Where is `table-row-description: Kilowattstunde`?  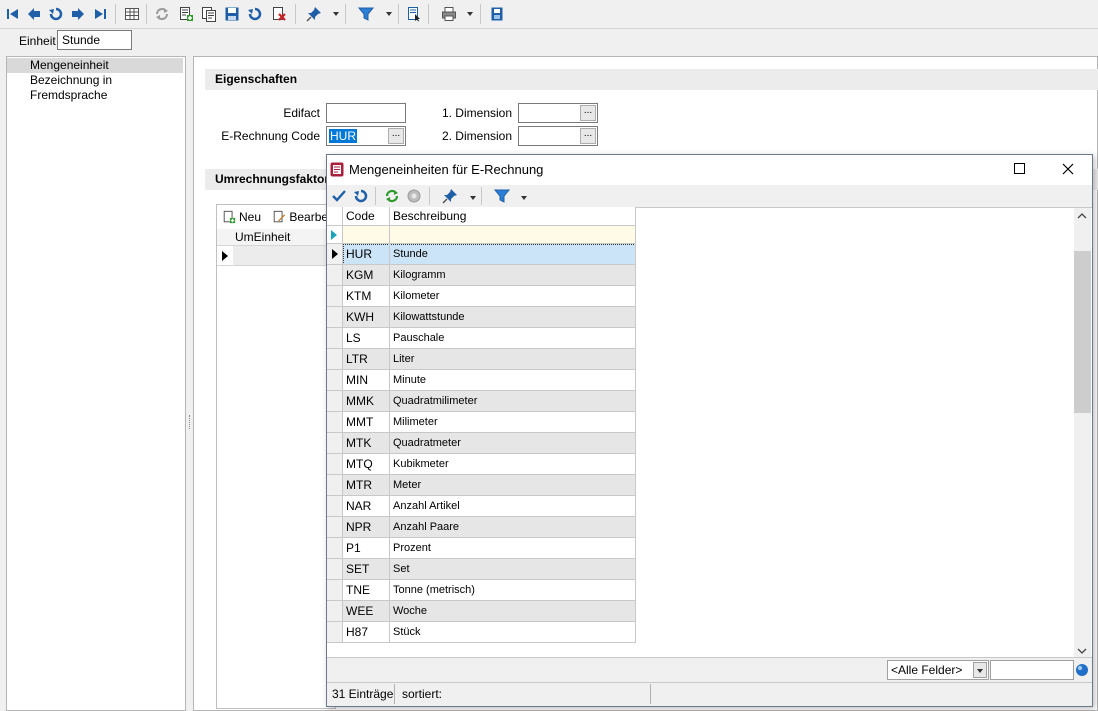 table-row-description: Kilowattstunde is located at coordinates (513, 317).